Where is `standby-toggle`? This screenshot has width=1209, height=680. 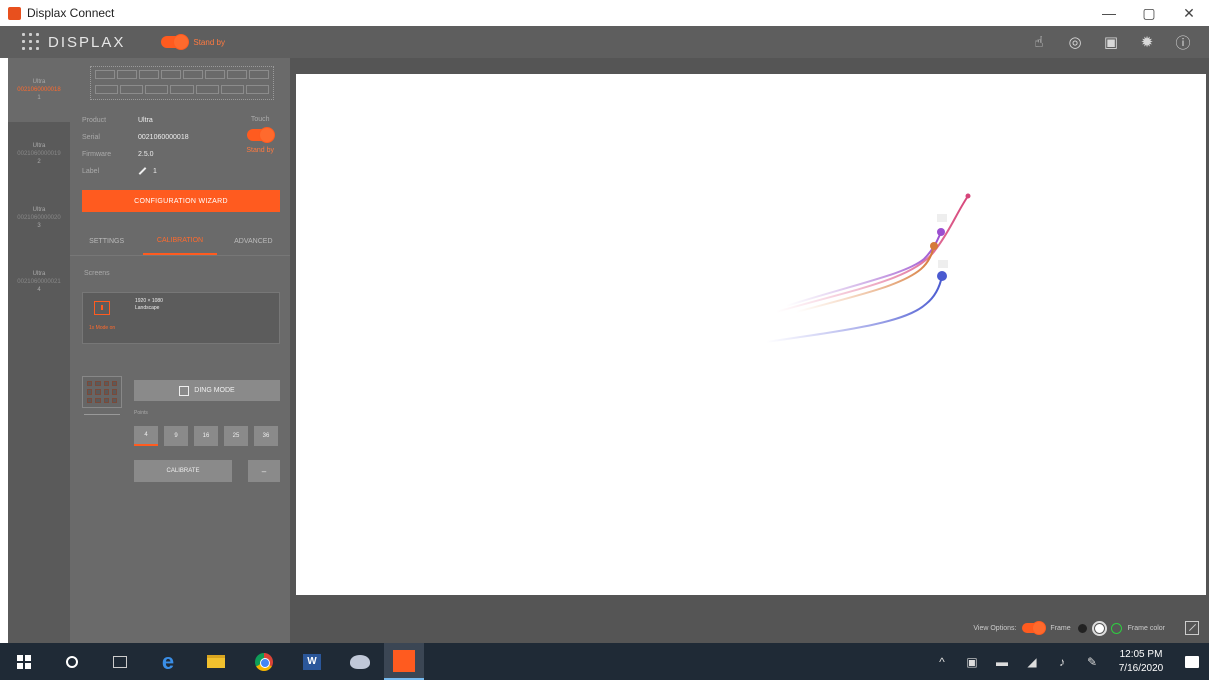
standby-toggle is located at coordinates (175, 42).